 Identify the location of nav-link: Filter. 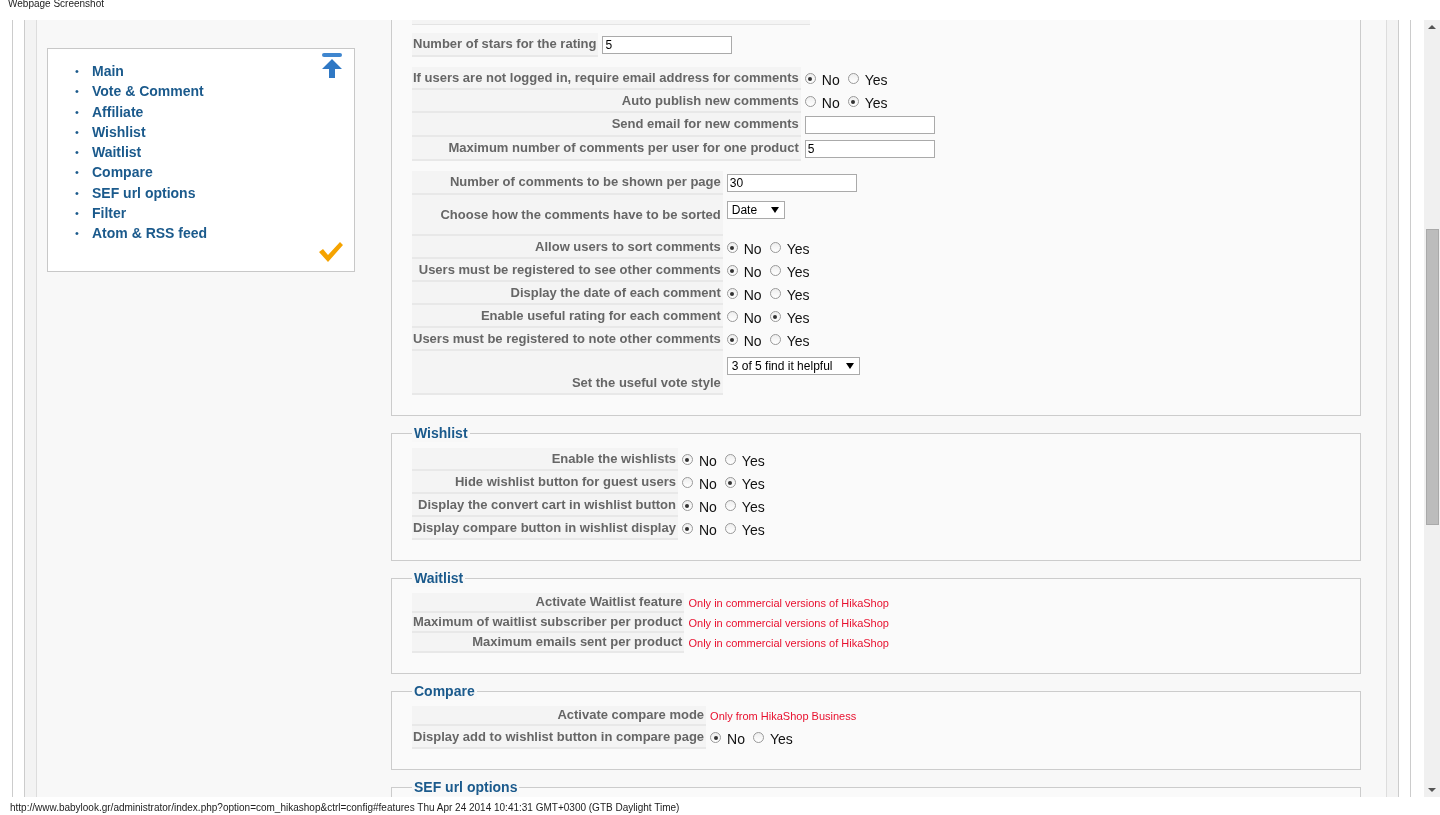
(109, 213).